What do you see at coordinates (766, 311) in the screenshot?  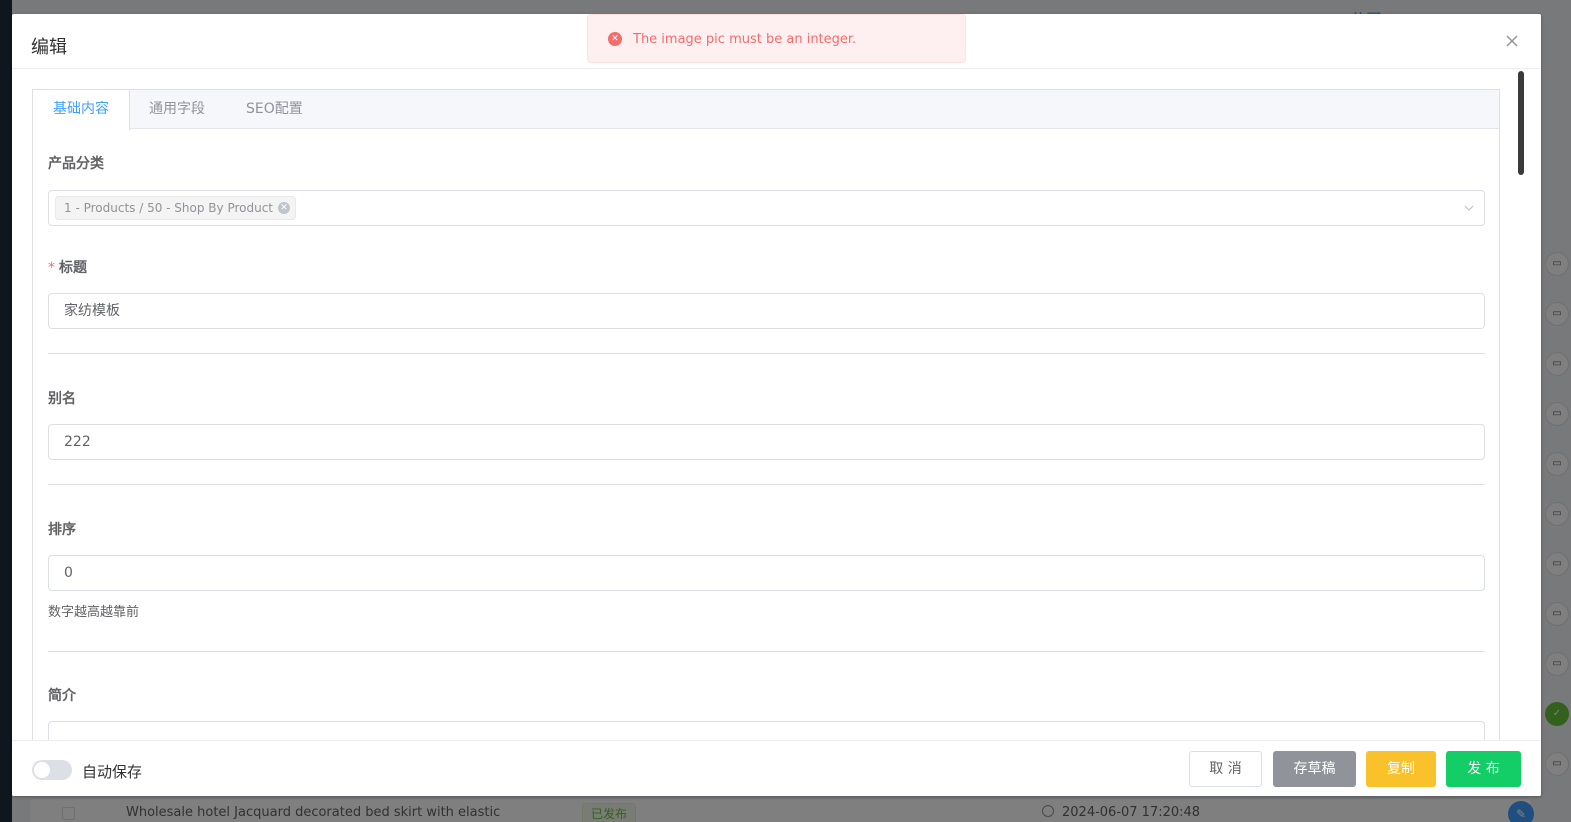 I see `title-input: 家纺模板` at bounding box center [766, 311].